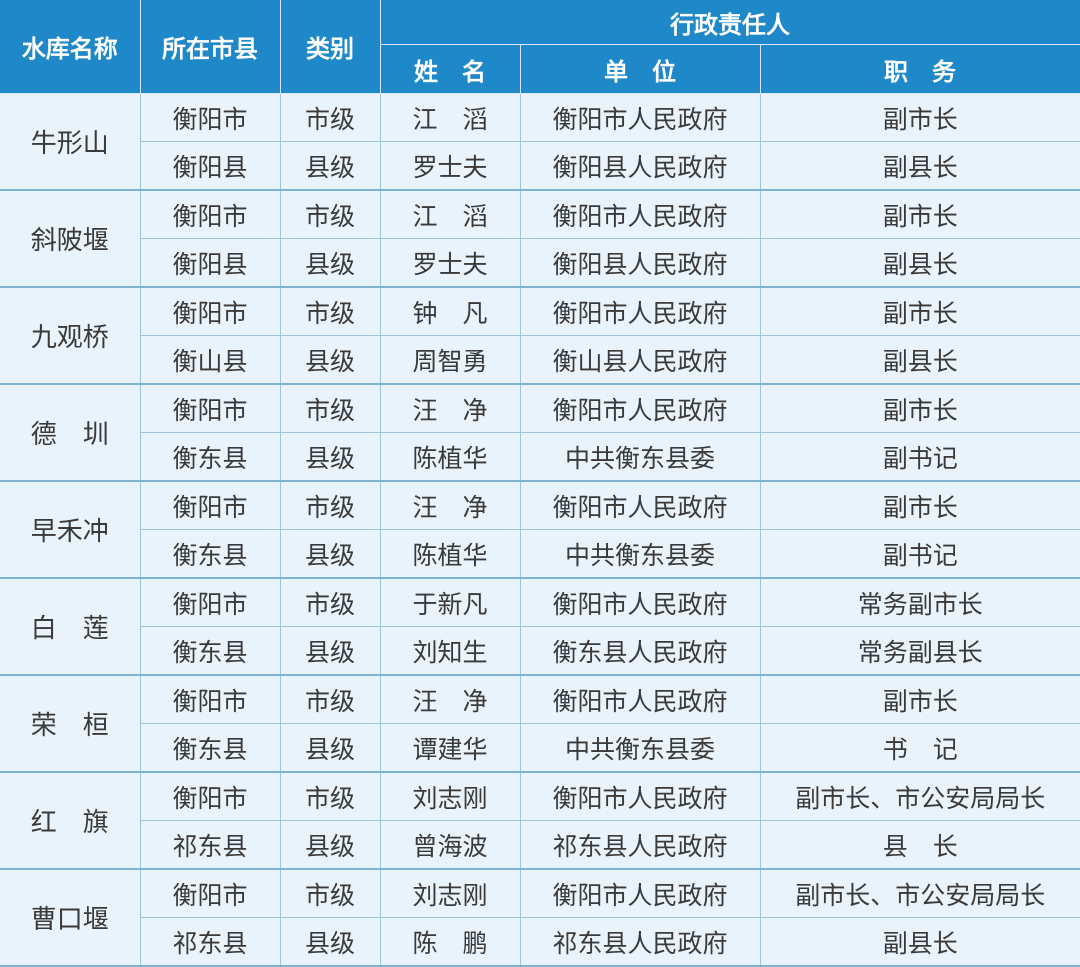 The width and height of the screenshot is (1080, 967). What do you see at coordinates (70, 432) in the screenshot?
I see `reservoir-name-cell: 德 圳` at bounding box center [70, 432].